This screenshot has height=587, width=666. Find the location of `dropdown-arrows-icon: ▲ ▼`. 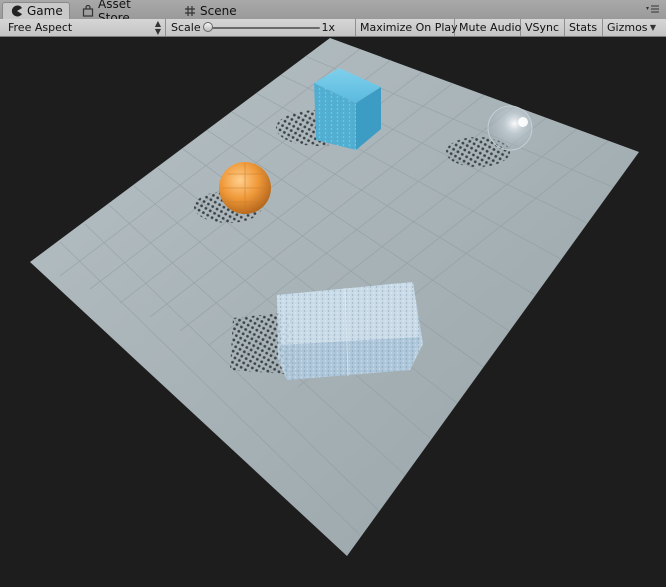

dropdown-arrows-icon: ▲ ▼ is located at coordinates (157, 27).